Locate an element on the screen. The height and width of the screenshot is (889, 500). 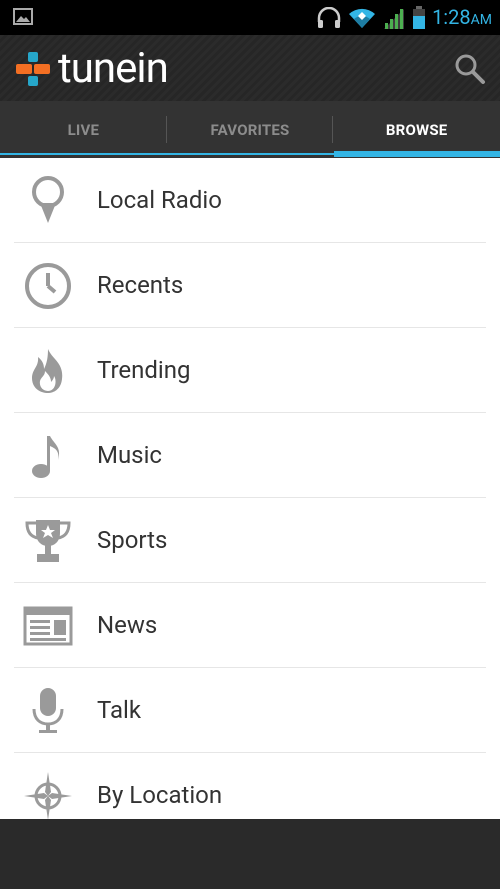
tab-browse: BROWSE is located at coordinates (416, 129).